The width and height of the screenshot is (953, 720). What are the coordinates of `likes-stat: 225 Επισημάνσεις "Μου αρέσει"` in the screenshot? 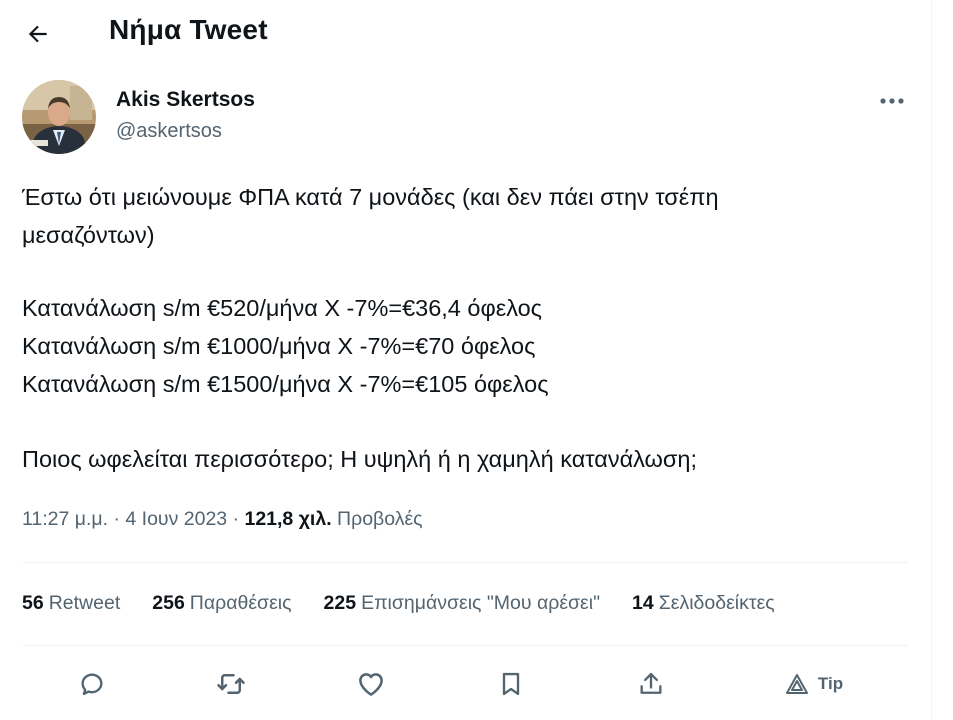 It's located at (462, 603).